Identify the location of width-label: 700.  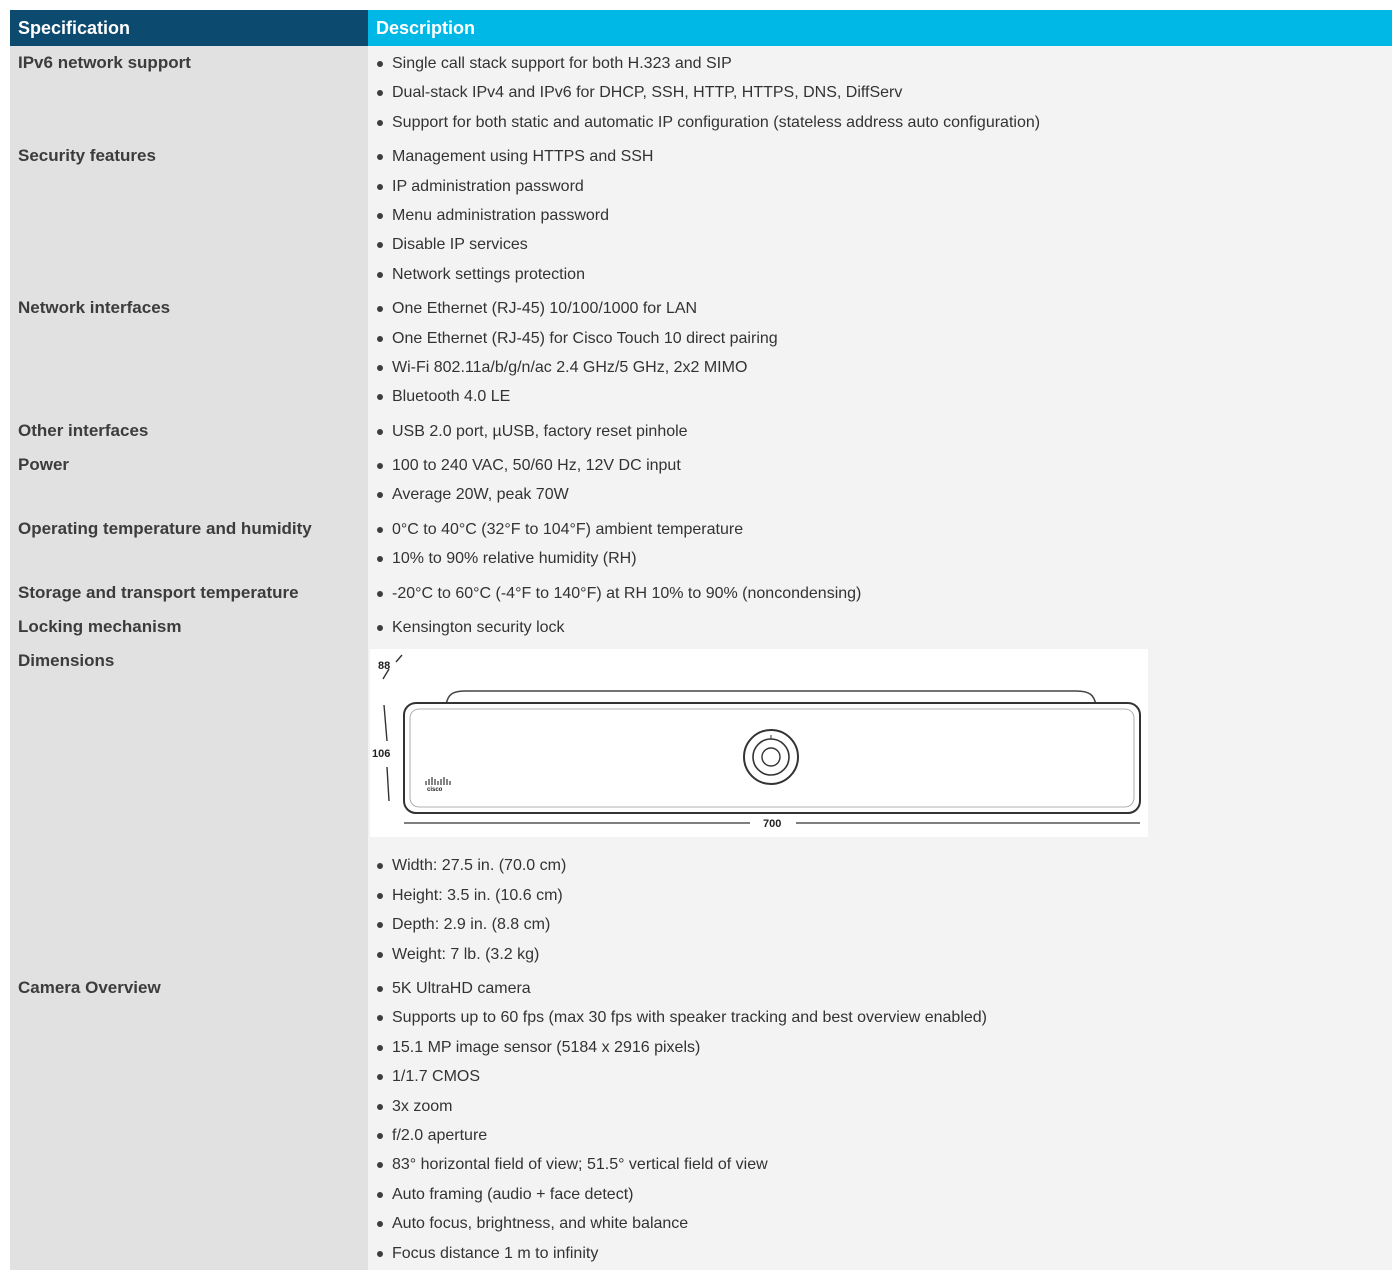
(772, 824).